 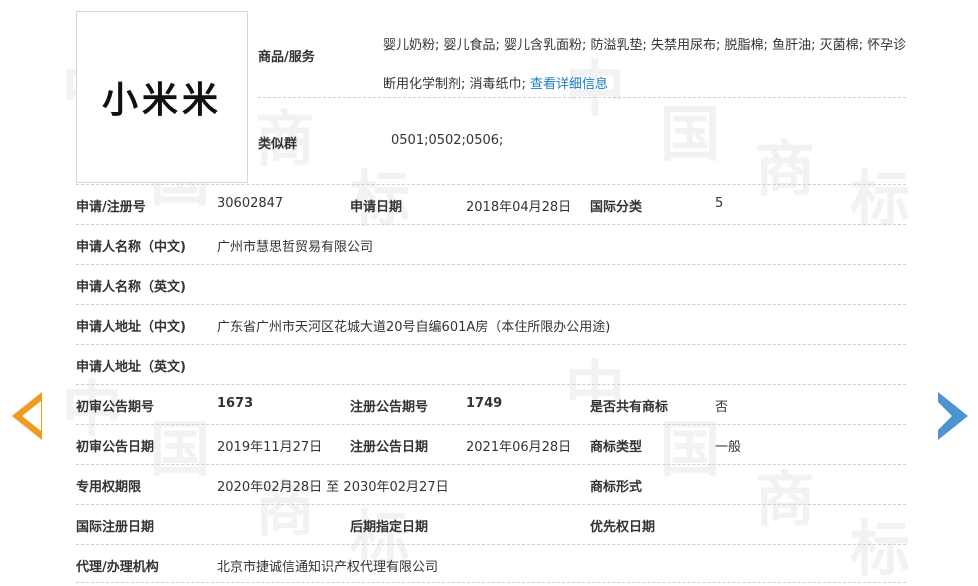 What do you see at coordinates (111, 207) in the screenshot?
I see `reg-no-label: 申请/注册号` at bounding box center [111, 207].